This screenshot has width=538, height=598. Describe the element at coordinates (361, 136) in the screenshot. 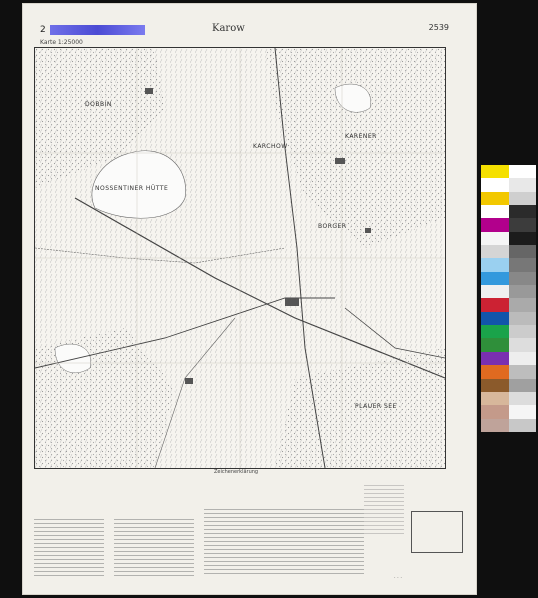

I see `map-label-karener: KARENER` at that location.